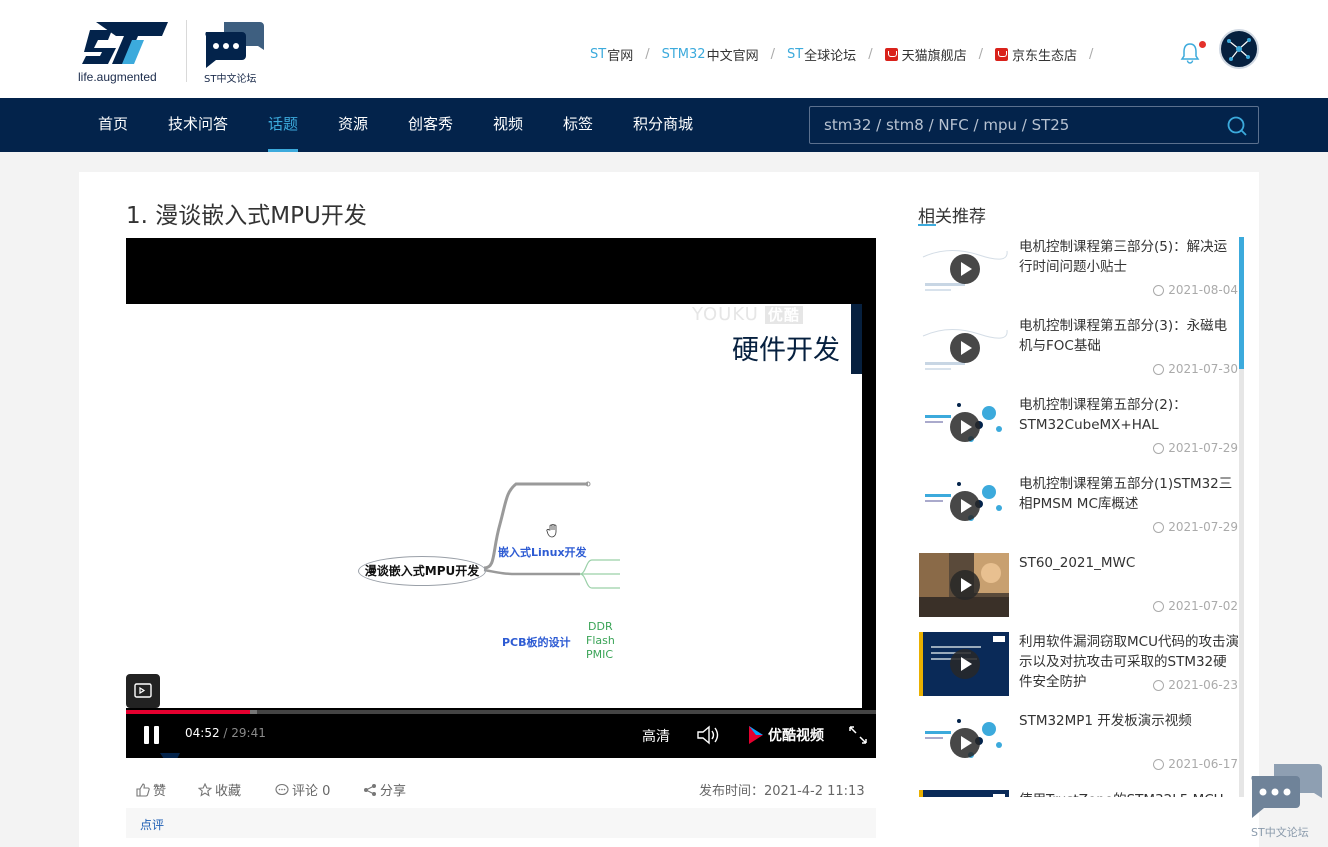 The height and width of the screenshot is (847, 1328). Describe the element at coordinates (311, 791) in the screenshot. I see `comment-label: 评论 0` at that location.